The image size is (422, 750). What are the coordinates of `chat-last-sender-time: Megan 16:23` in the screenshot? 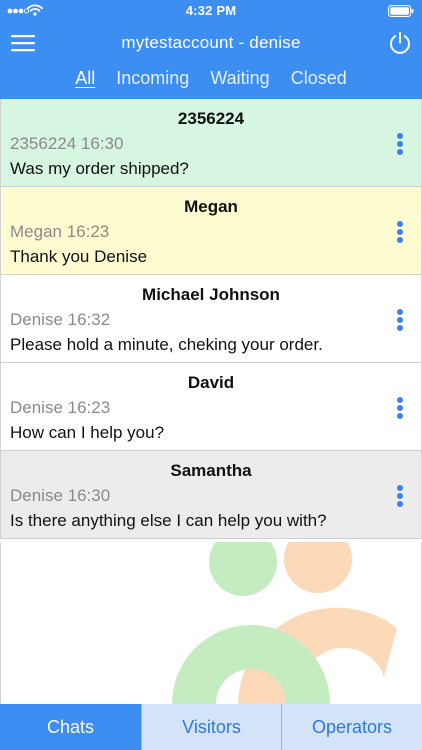 It's located at (60, 231).